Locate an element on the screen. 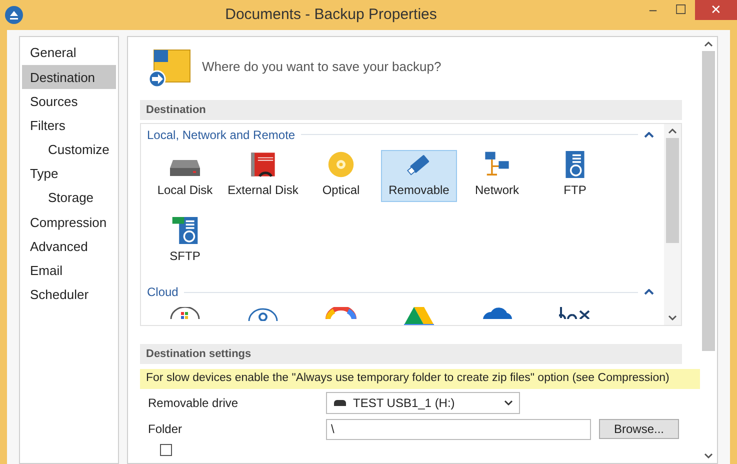 This screenshot has width=737, height=464. group-title: Local, Network and Remote is located at coordinates (221, 135).